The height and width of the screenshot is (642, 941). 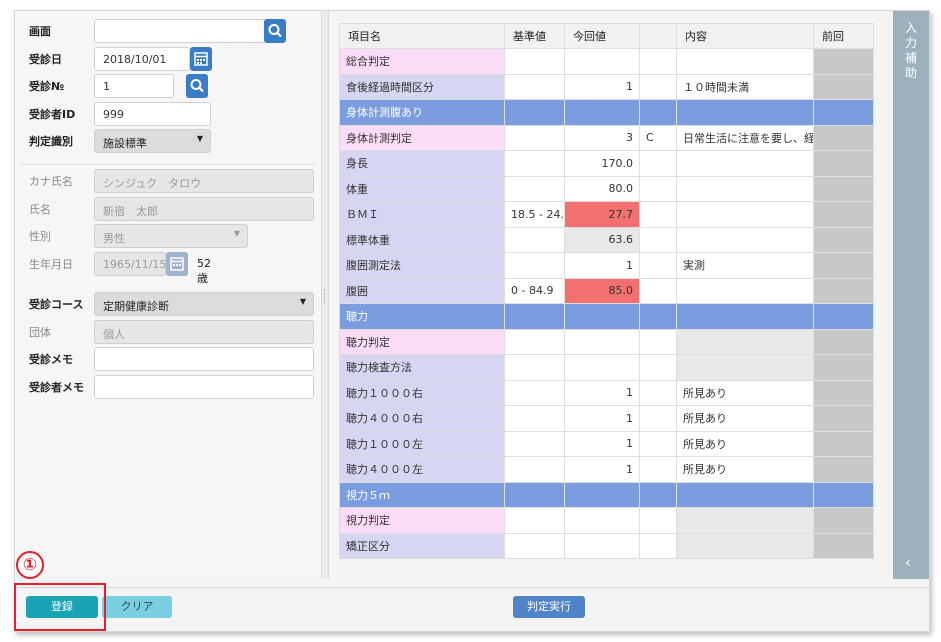 I want to click on table-row: 腹囲測定法 1 実測, so click(x=606, y=265).